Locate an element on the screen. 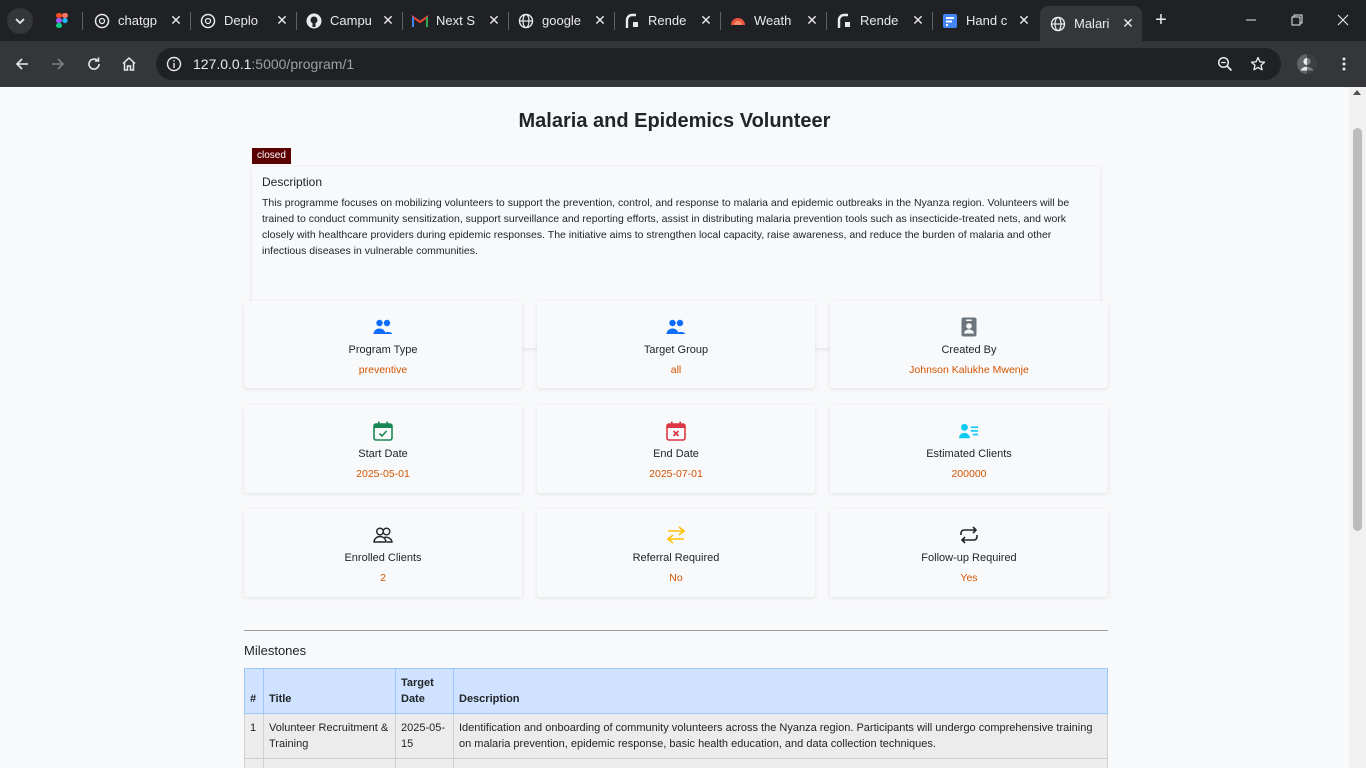  start-date-card: Start Date 2025-05-01 is located at coordinates (383, 449).